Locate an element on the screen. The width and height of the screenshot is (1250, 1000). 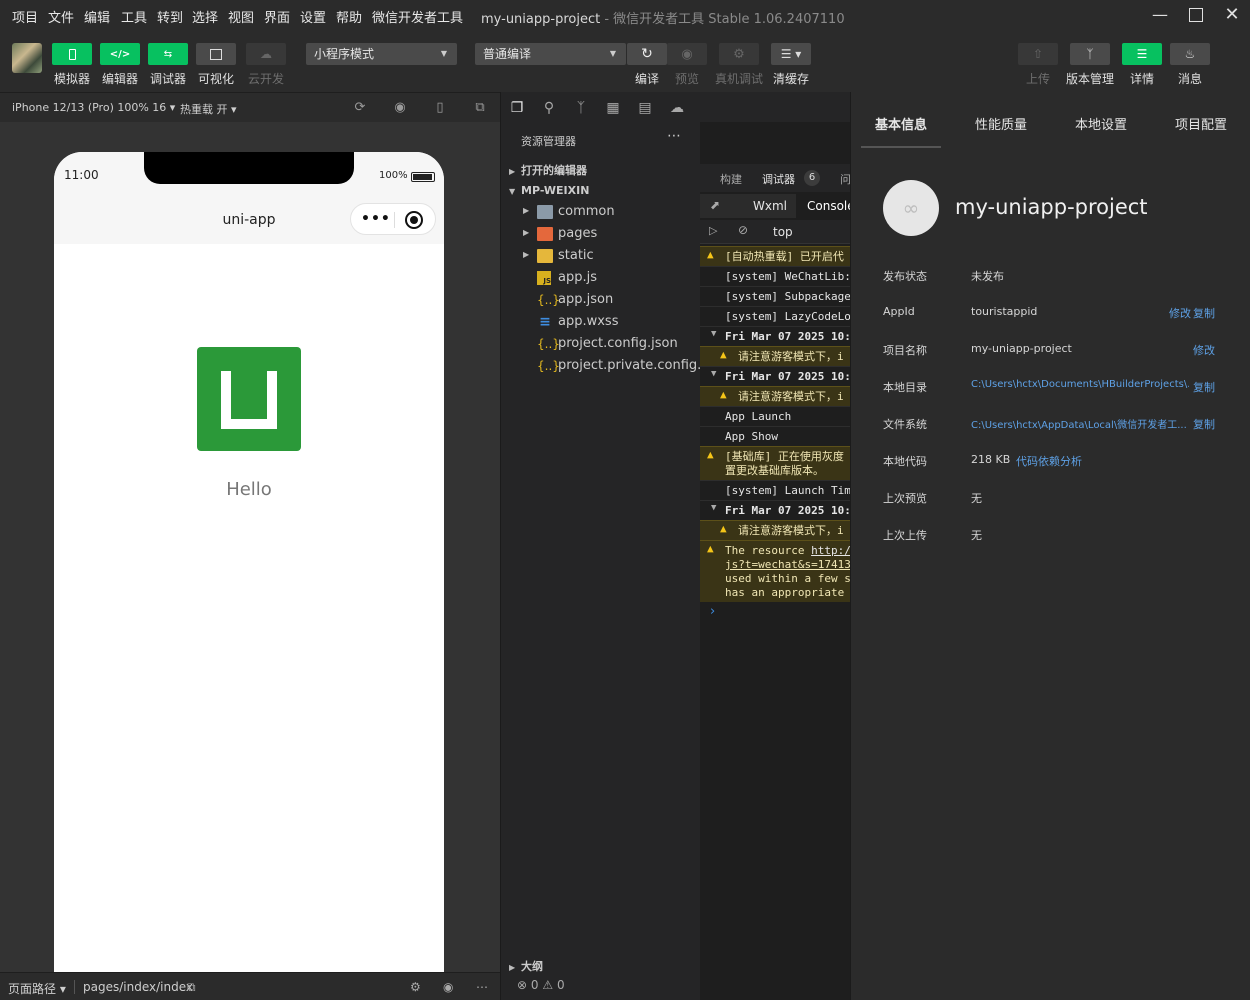
tree-item-label: pages is located at coordinates (578, 233).